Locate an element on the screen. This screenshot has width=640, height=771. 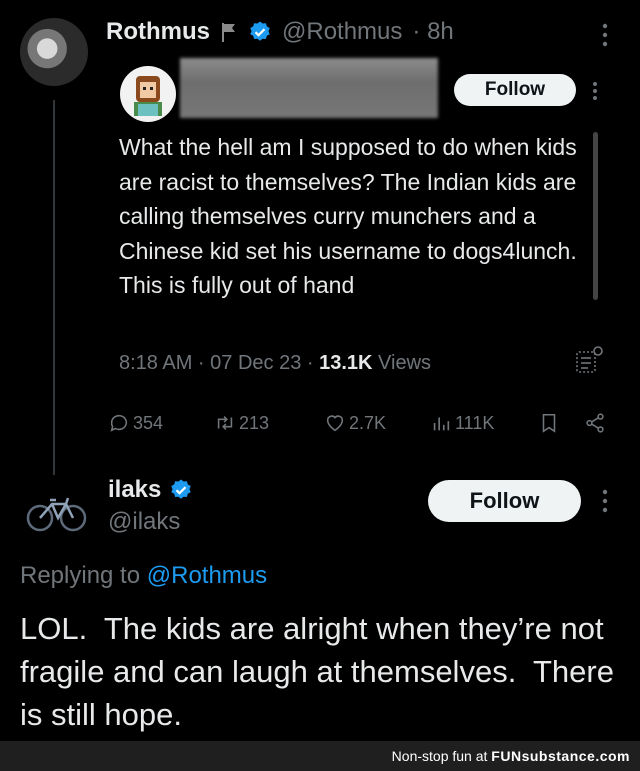
analytics-icon is located at coordinates (441, 424).